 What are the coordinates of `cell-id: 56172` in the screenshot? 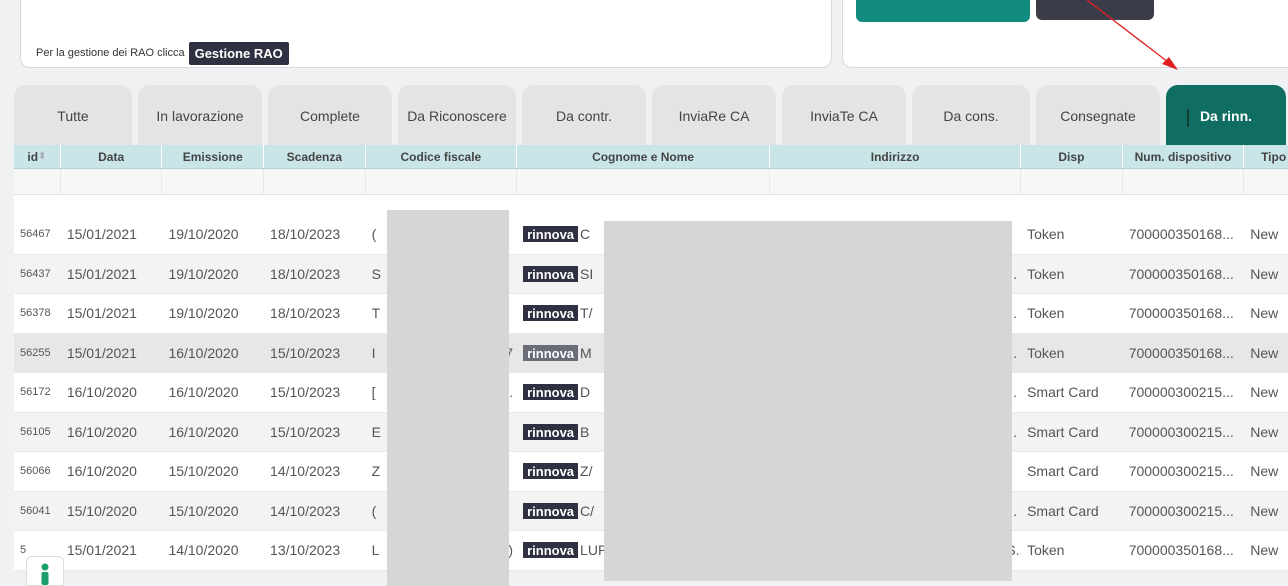 It's located at (35, 392).